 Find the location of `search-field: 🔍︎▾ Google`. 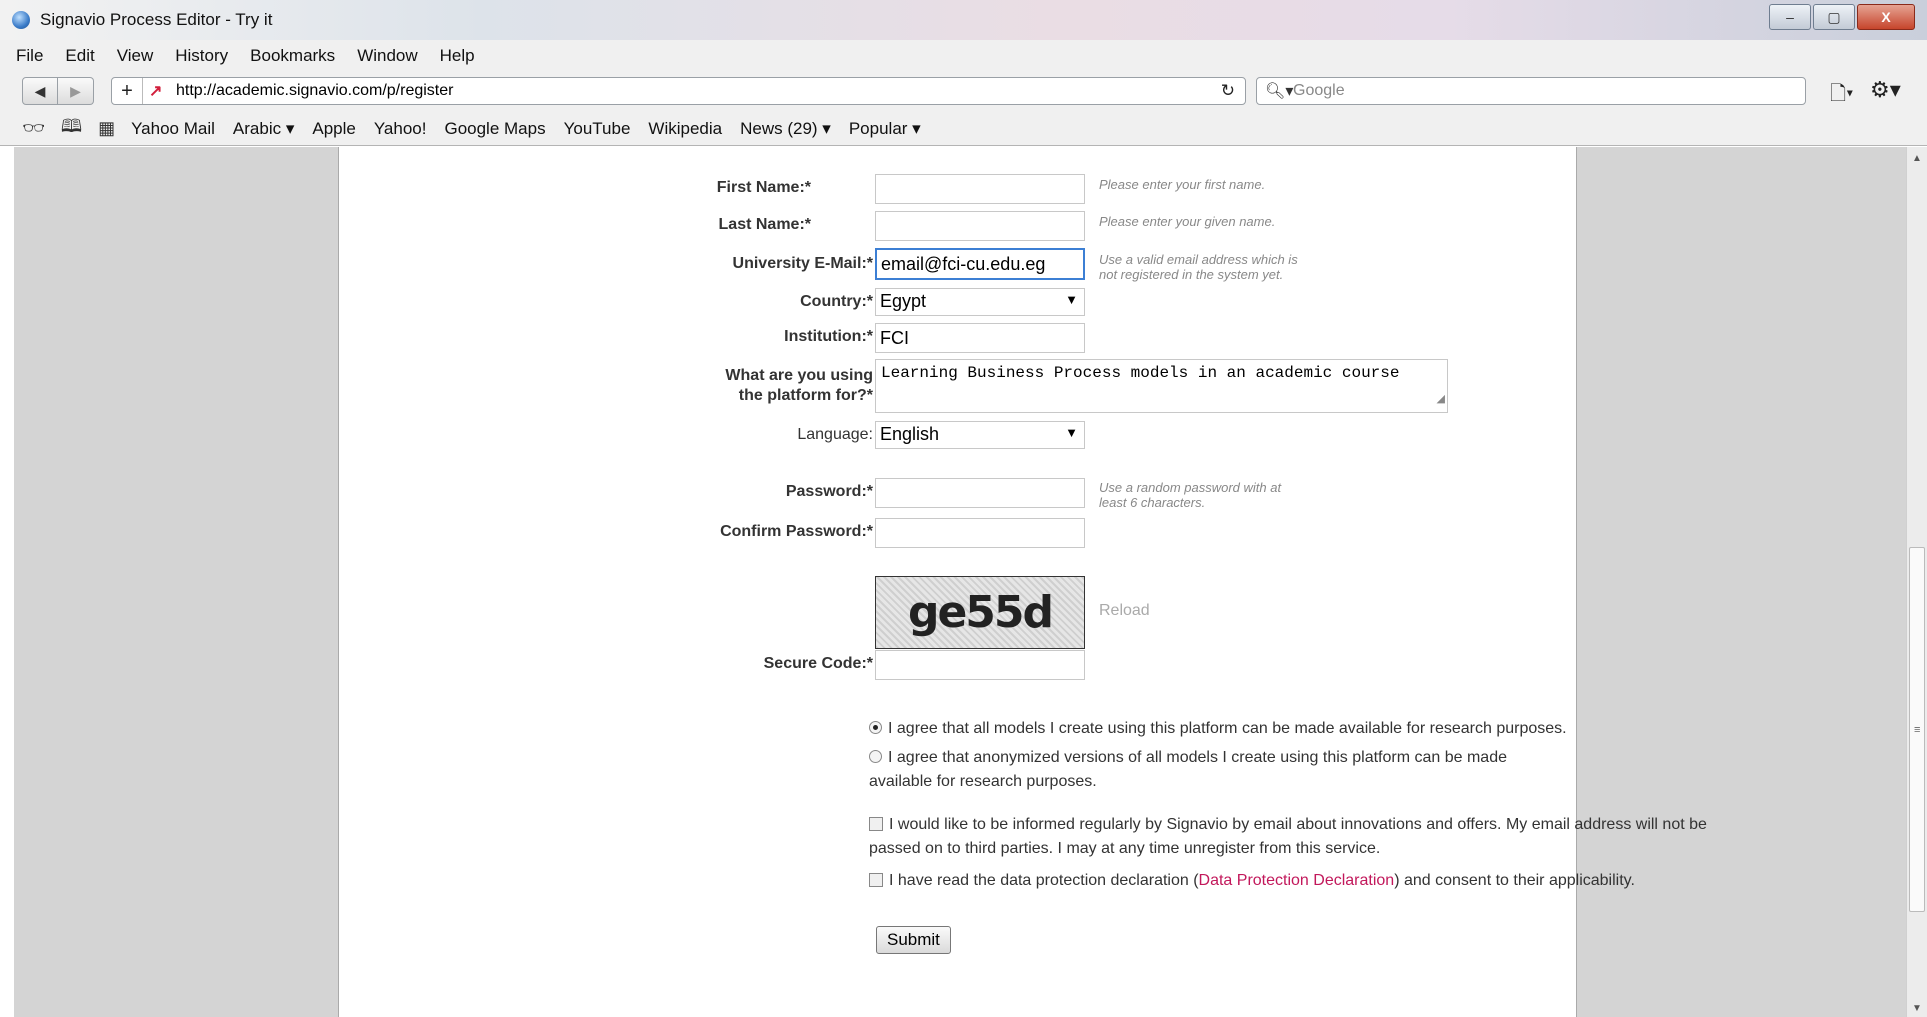

search-field: 🔍︎▾ Google is located at coordinates (1531, 91).